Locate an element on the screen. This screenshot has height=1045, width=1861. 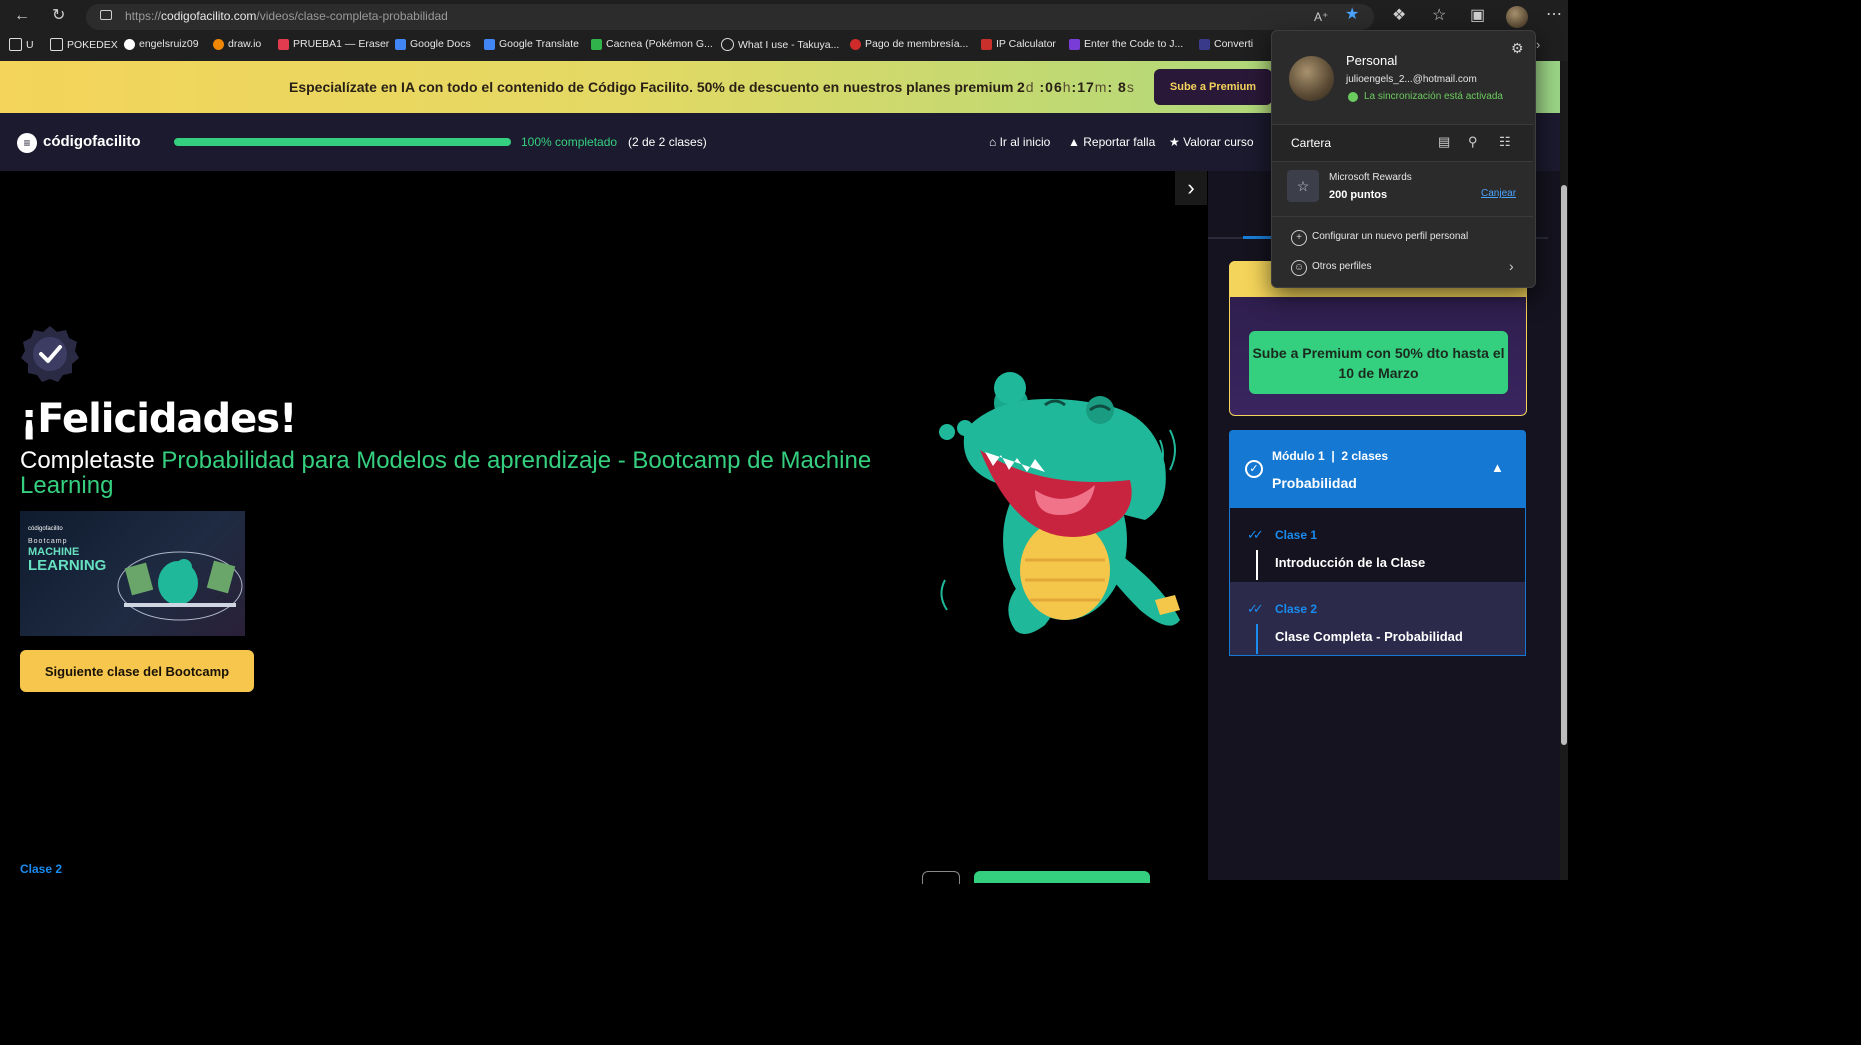
countdown-hours: 06 is located at coordinates (1054, 87).